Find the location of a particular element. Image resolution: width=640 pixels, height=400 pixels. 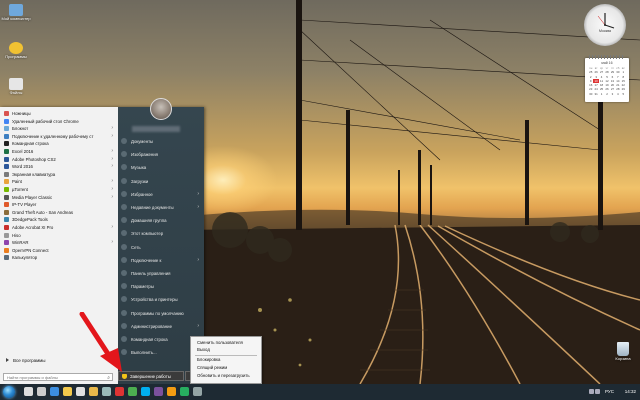

program-label: Hiso is located at coordinates (16, 235).